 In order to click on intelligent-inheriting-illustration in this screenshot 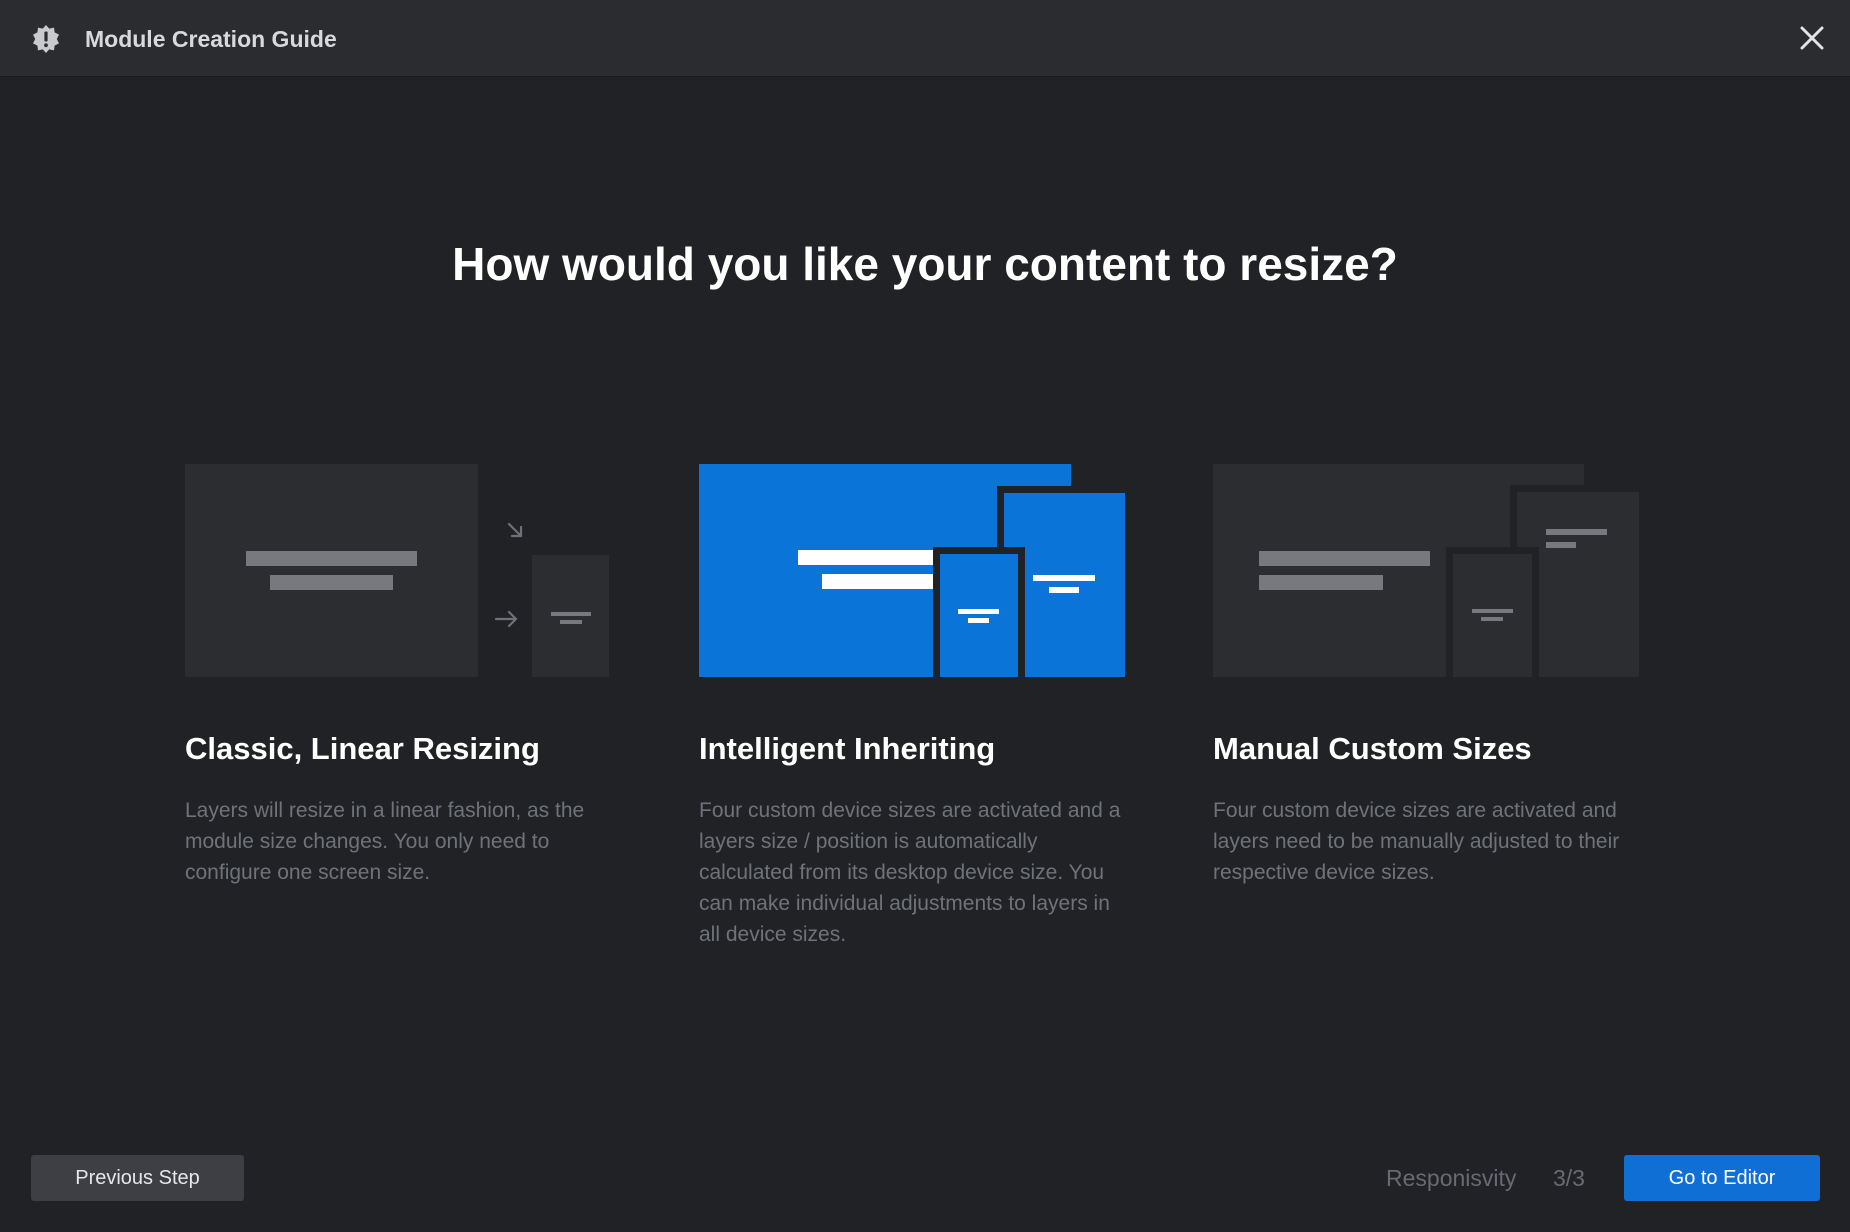, I will do `click(912, 570)`.